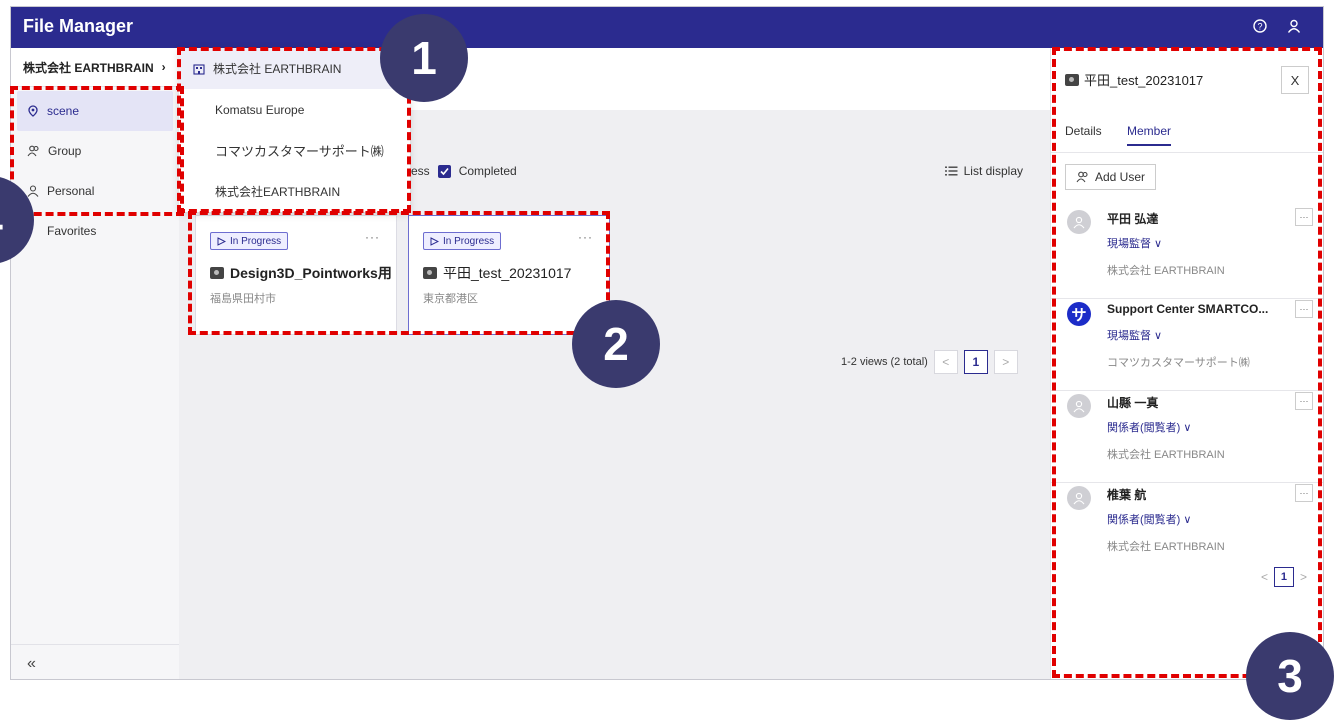 This screenshot has height=721, width=1334. I want to click on org-option-label: 株式会社 EARTHBRAIN, so click(277, 69).